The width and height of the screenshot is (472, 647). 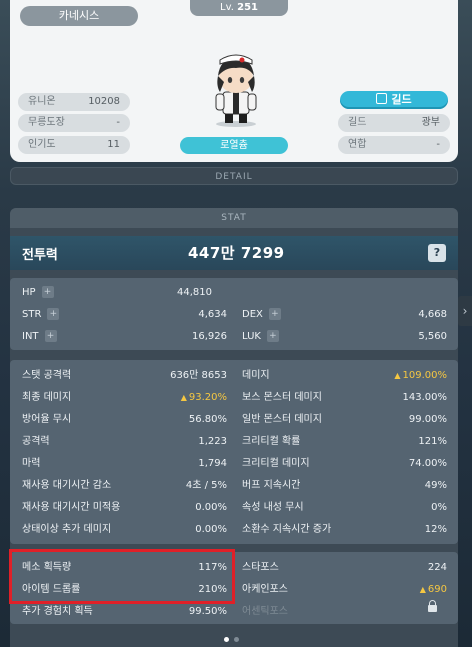 What do you see at coordinates (437, 567) in the screenshot?
I see `stat-value: 224` at bounding box center [437, 567].